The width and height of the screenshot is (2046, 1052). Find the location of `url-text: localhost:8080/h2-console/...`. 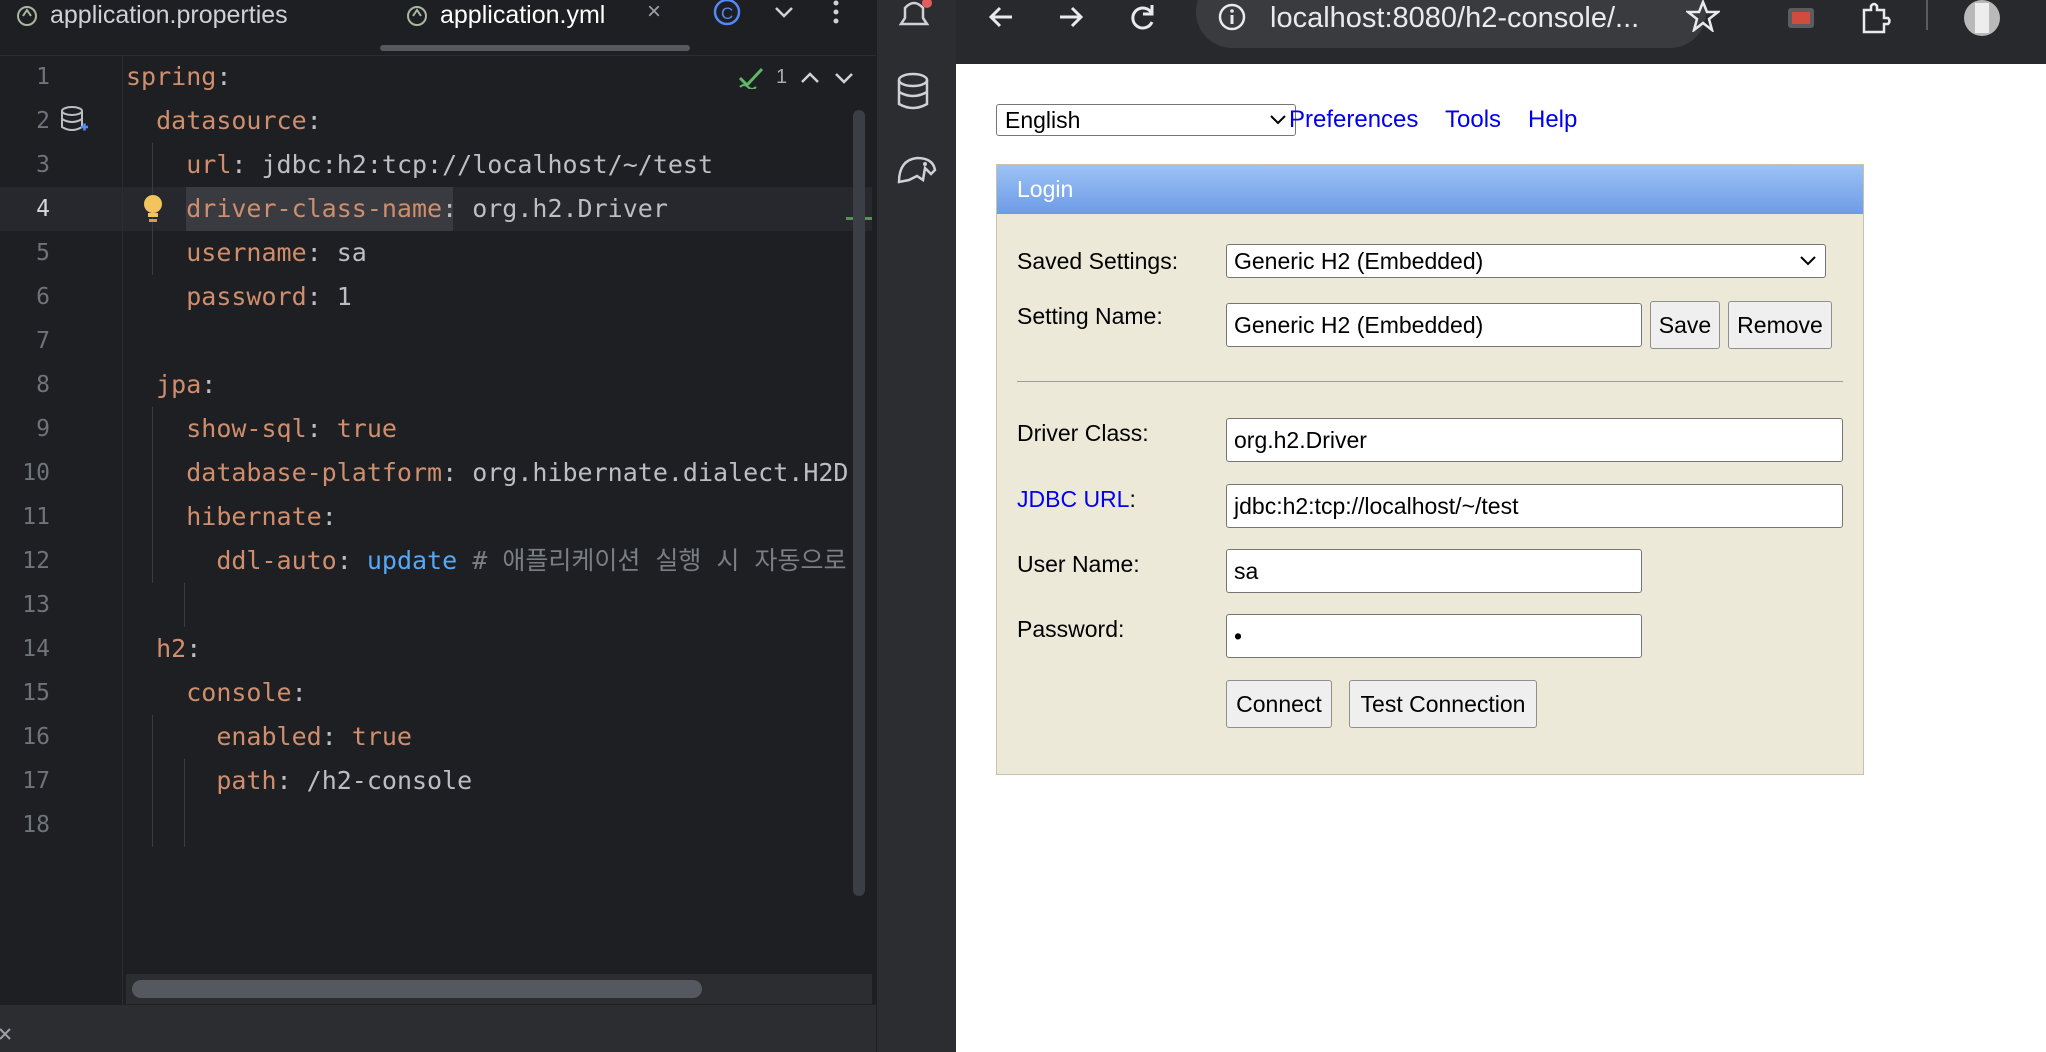

url-text: localhost:8080/h2-console/... is located at coordinates (1454, 18).